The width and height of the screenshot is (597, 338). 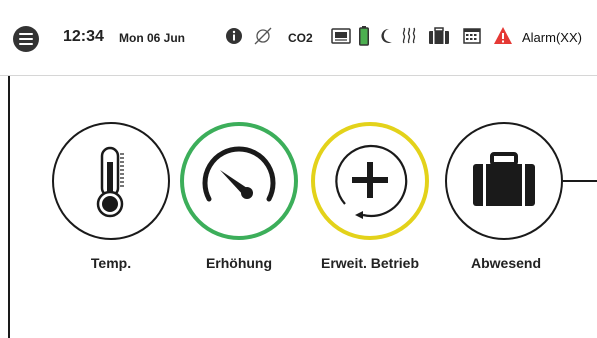 What do you see at coordinates (505, 263) in the screenshot?
I see `mode-away-label: Abwesend` at bounding box center [505, 263].